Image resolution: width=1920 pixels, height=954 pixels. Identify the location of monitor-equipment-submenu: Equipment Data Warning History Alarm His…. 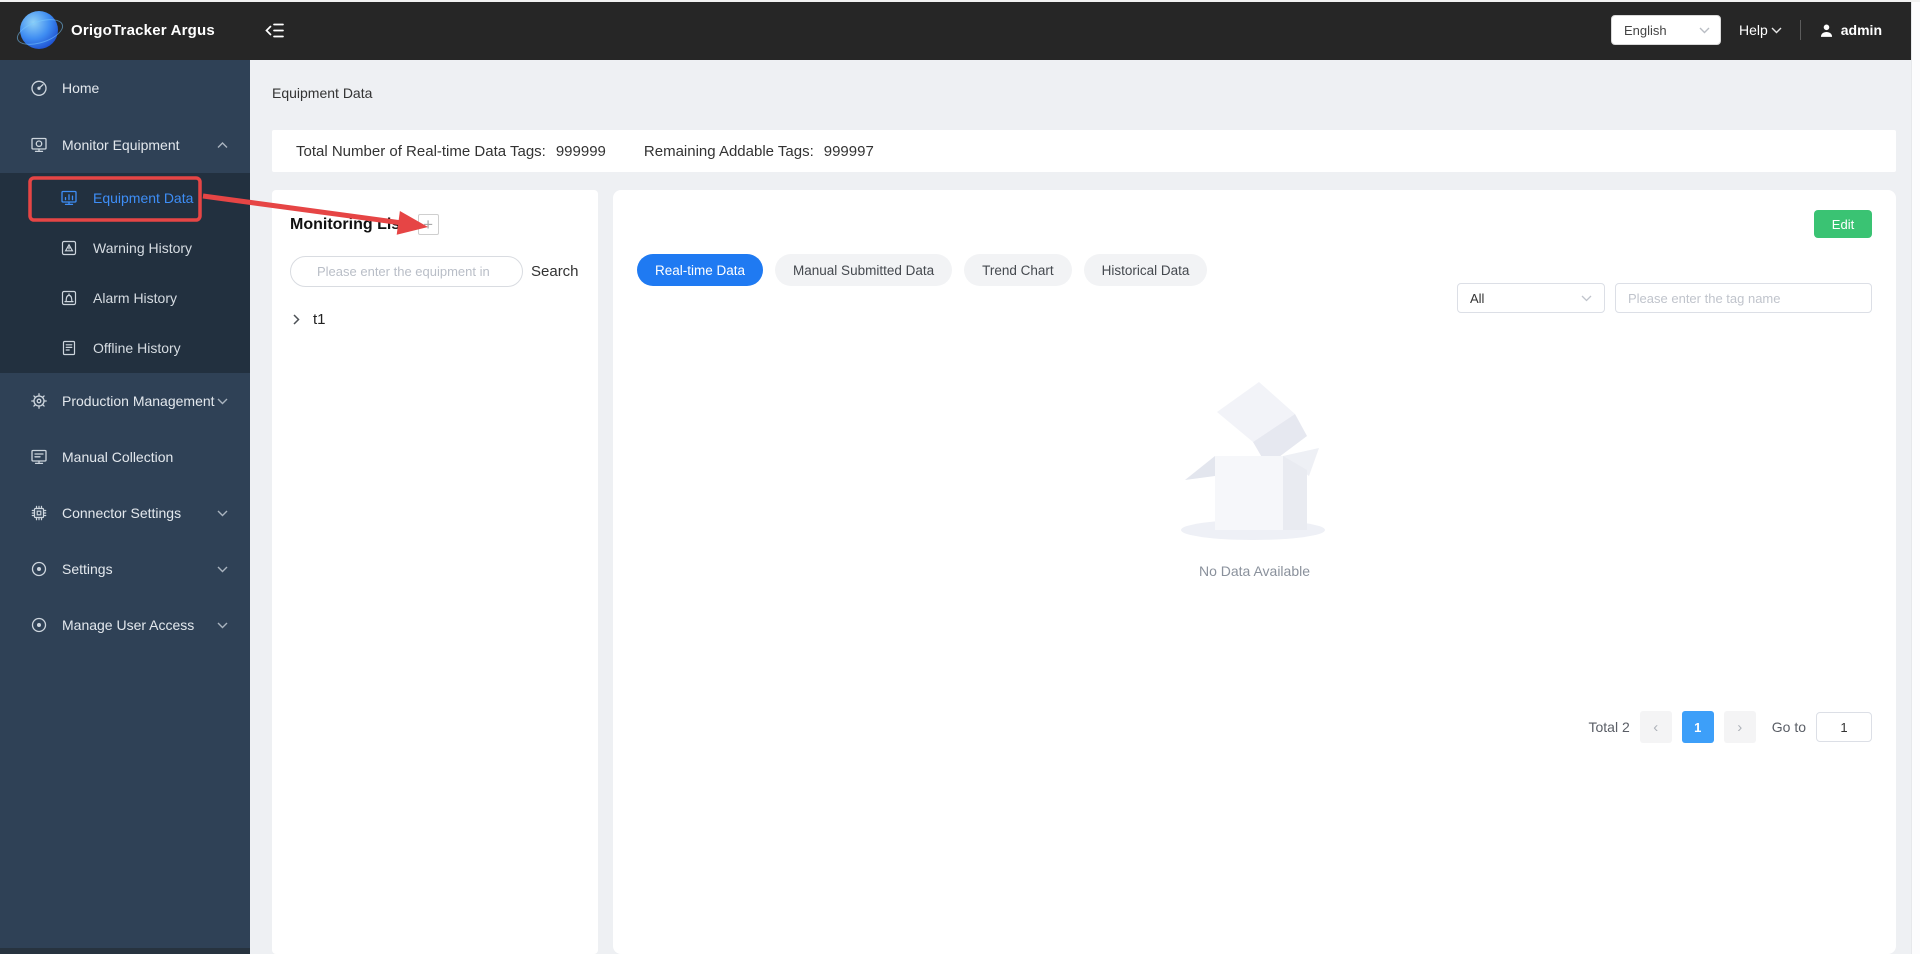
(125, 273).